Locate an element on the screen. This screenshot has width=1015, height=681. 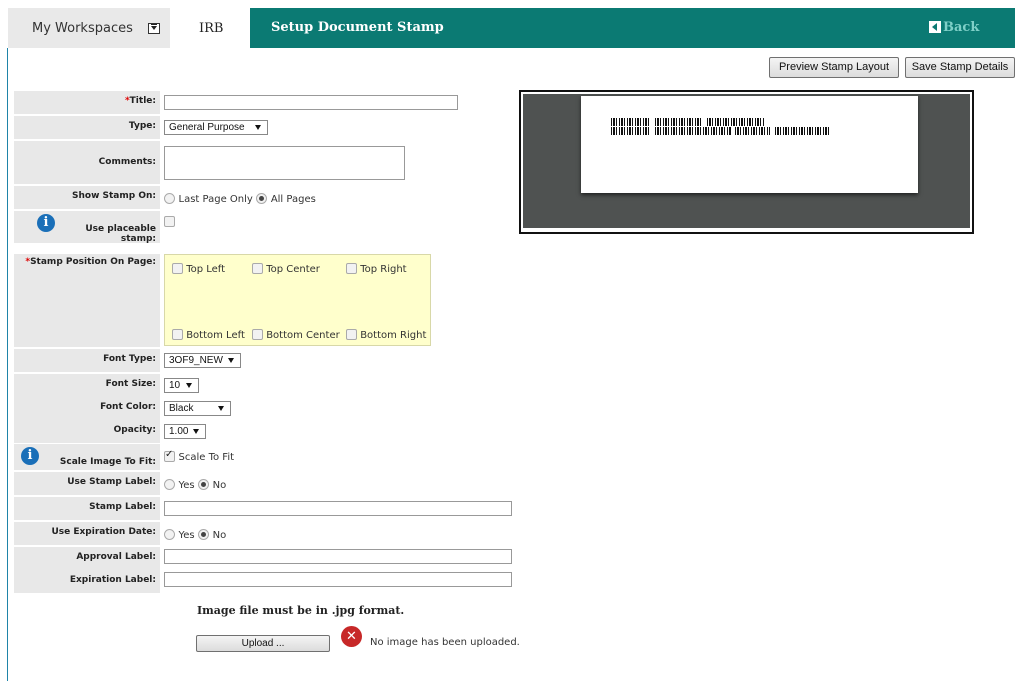
irb-tab: IRB is located at coordinates (210, 28).